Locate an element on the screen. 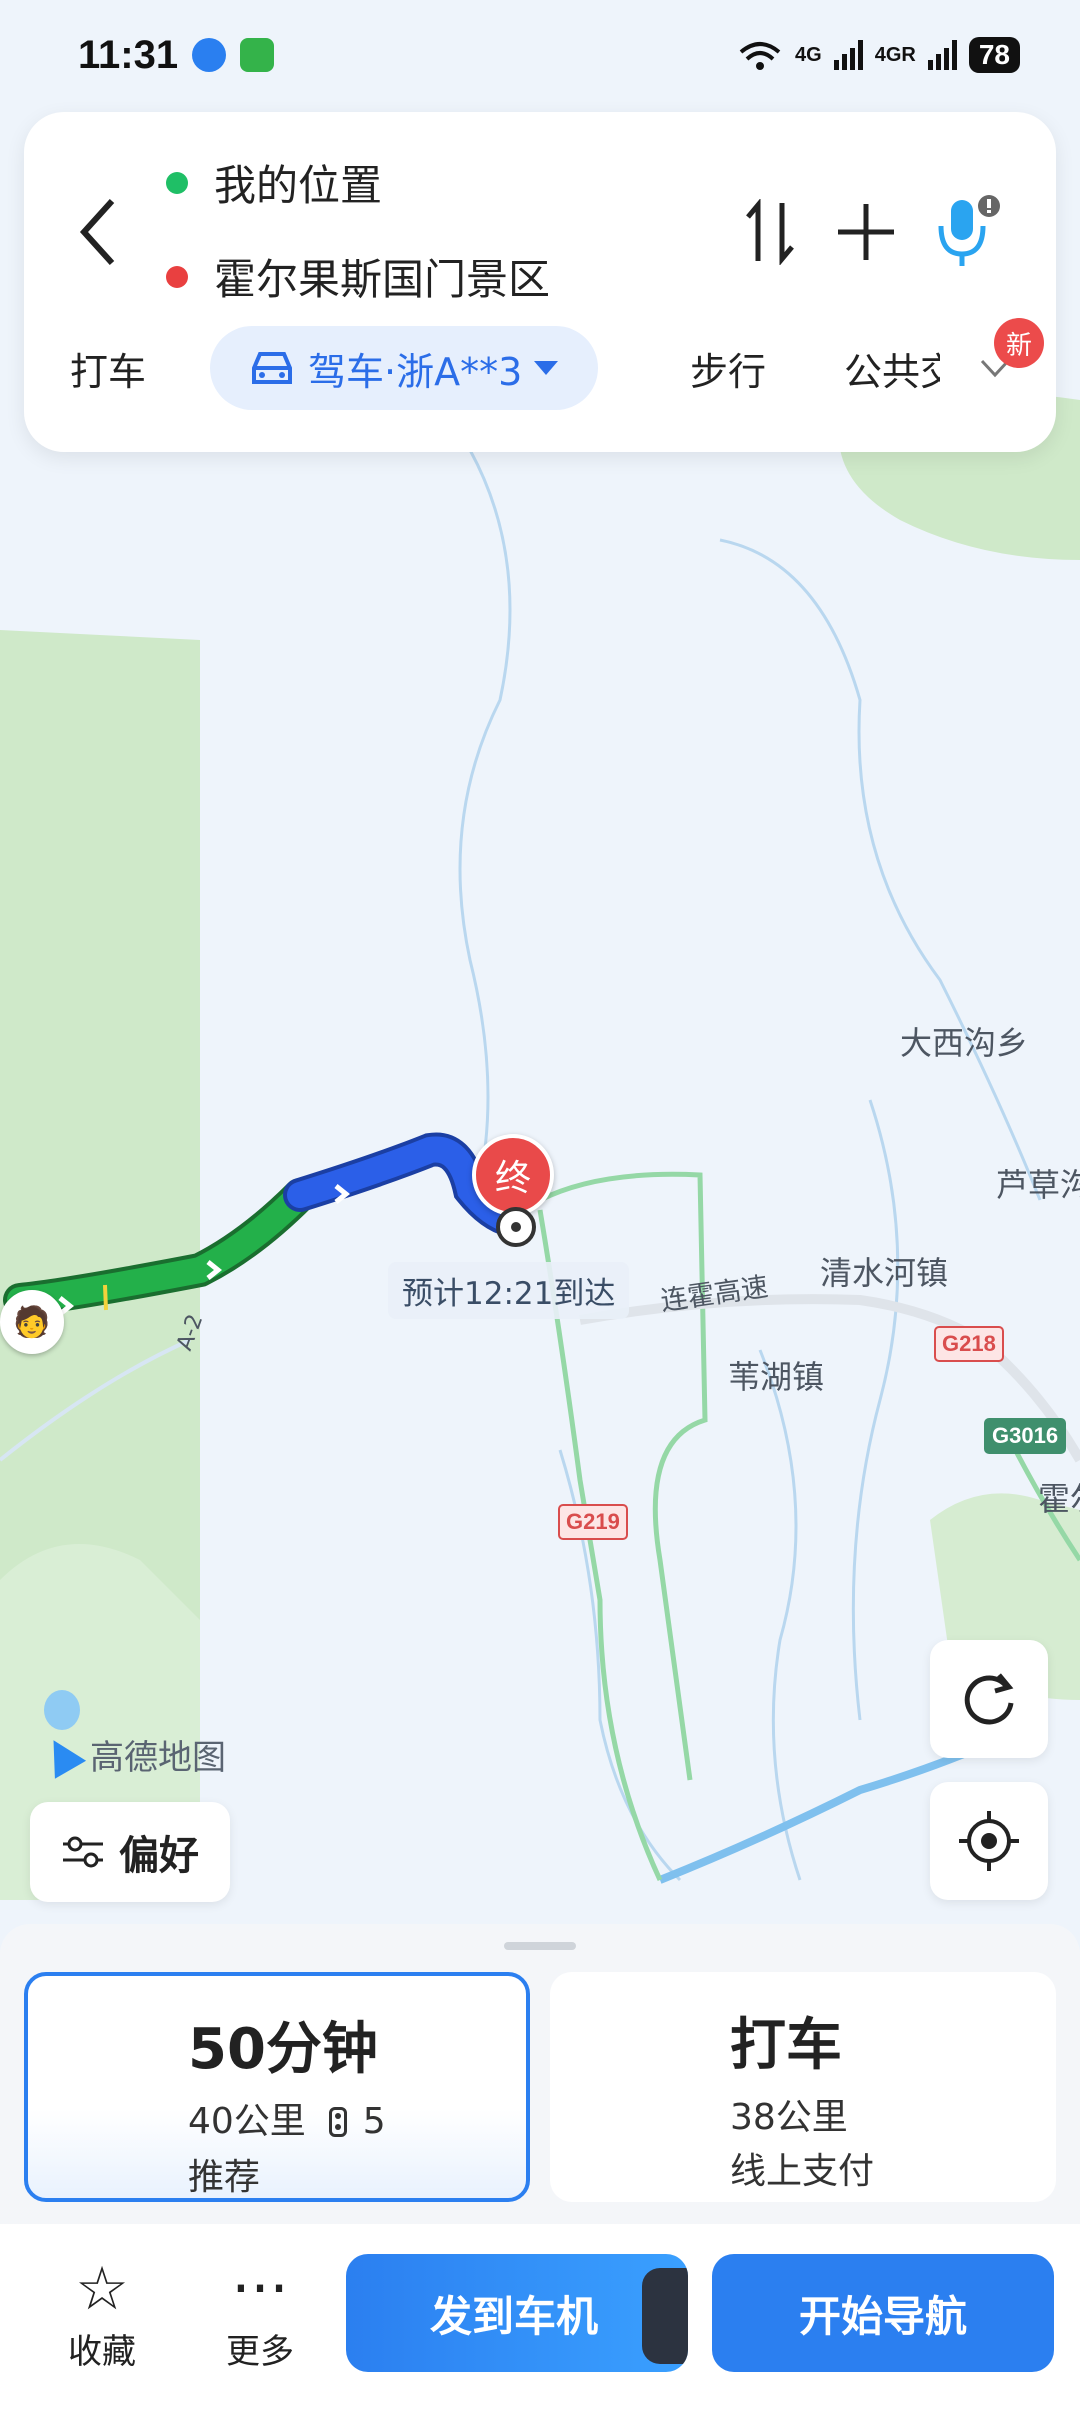 The image size is (1080, 2420). plus-icon is located at coordinates (866, 232).